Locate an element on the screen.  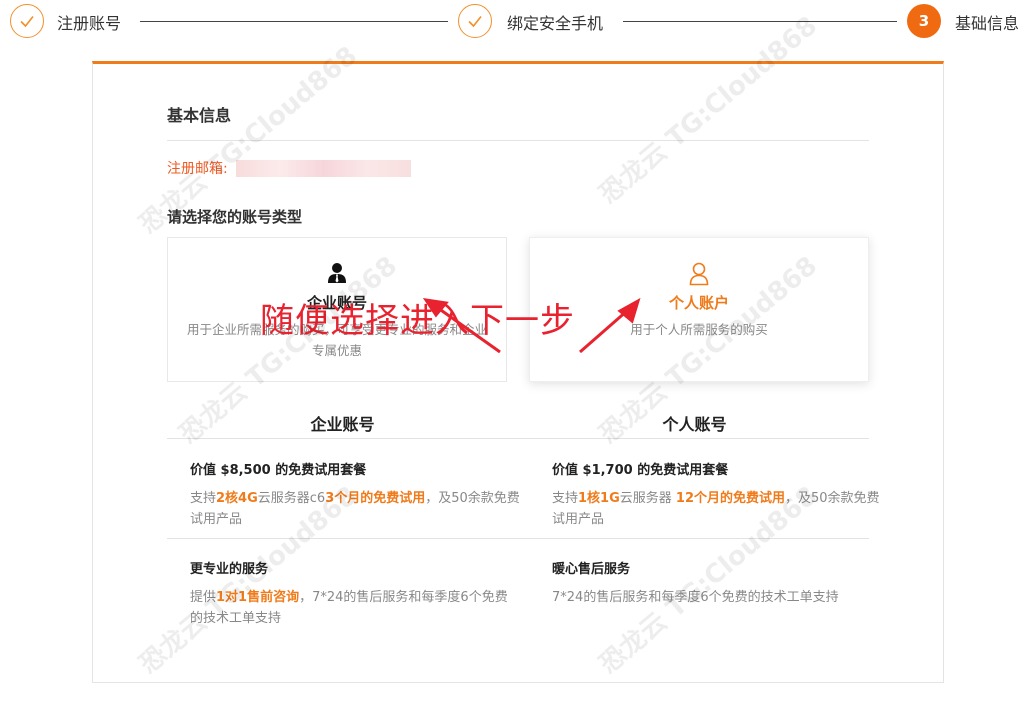
feature-description: 提供1对1售前咨询，7*24的售后服务和每季度6个免费的技术工单支持 is located at coordinates (349, 608).